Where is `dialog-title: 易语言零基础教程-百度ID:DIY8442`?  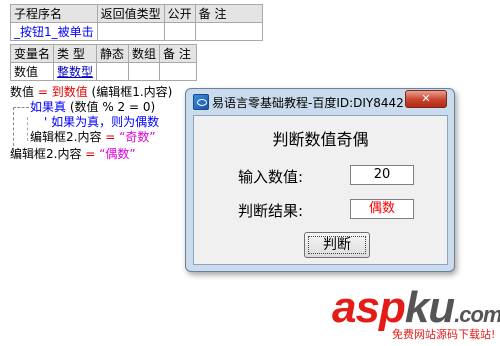 dialog-title: 易语言零基础教程-百度ID:DIY8442 is located at coordinates (308, 103).